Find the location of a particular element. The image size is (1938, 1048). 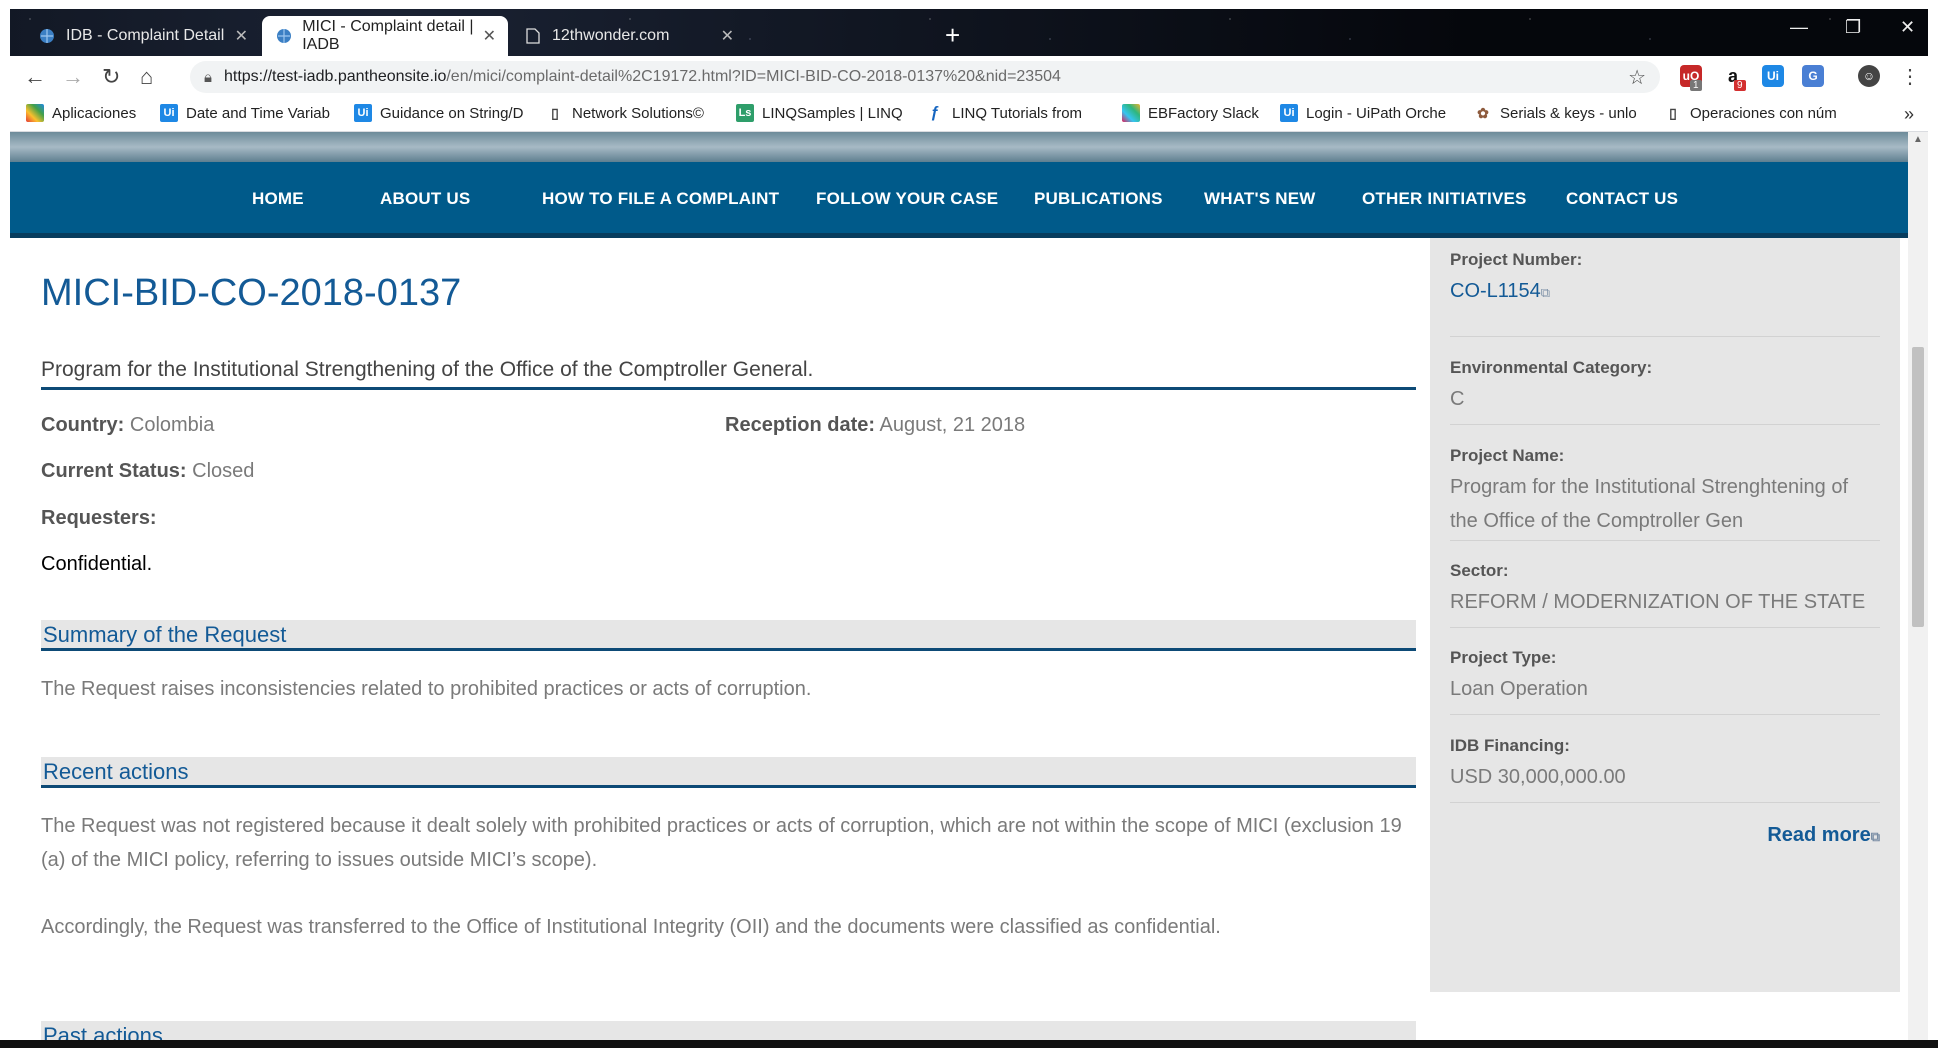

bookmark-label: LINQSamples | LINQ is located at coordinates (832, 113).